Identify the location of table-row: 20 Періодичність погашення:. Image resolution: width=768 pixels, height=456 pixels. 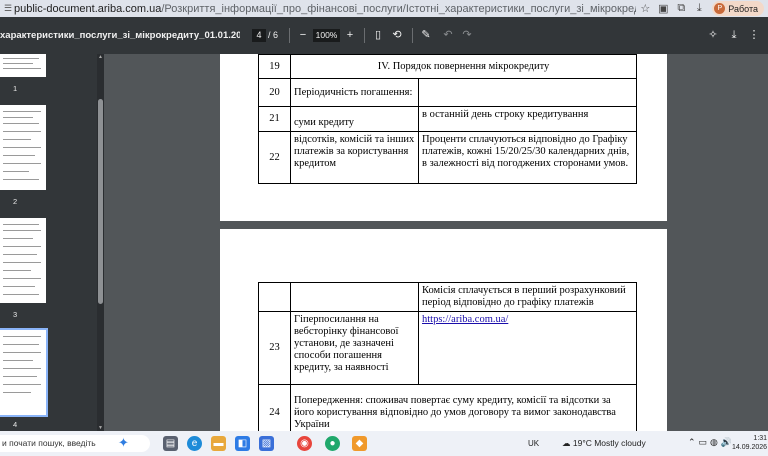
(447, 92).